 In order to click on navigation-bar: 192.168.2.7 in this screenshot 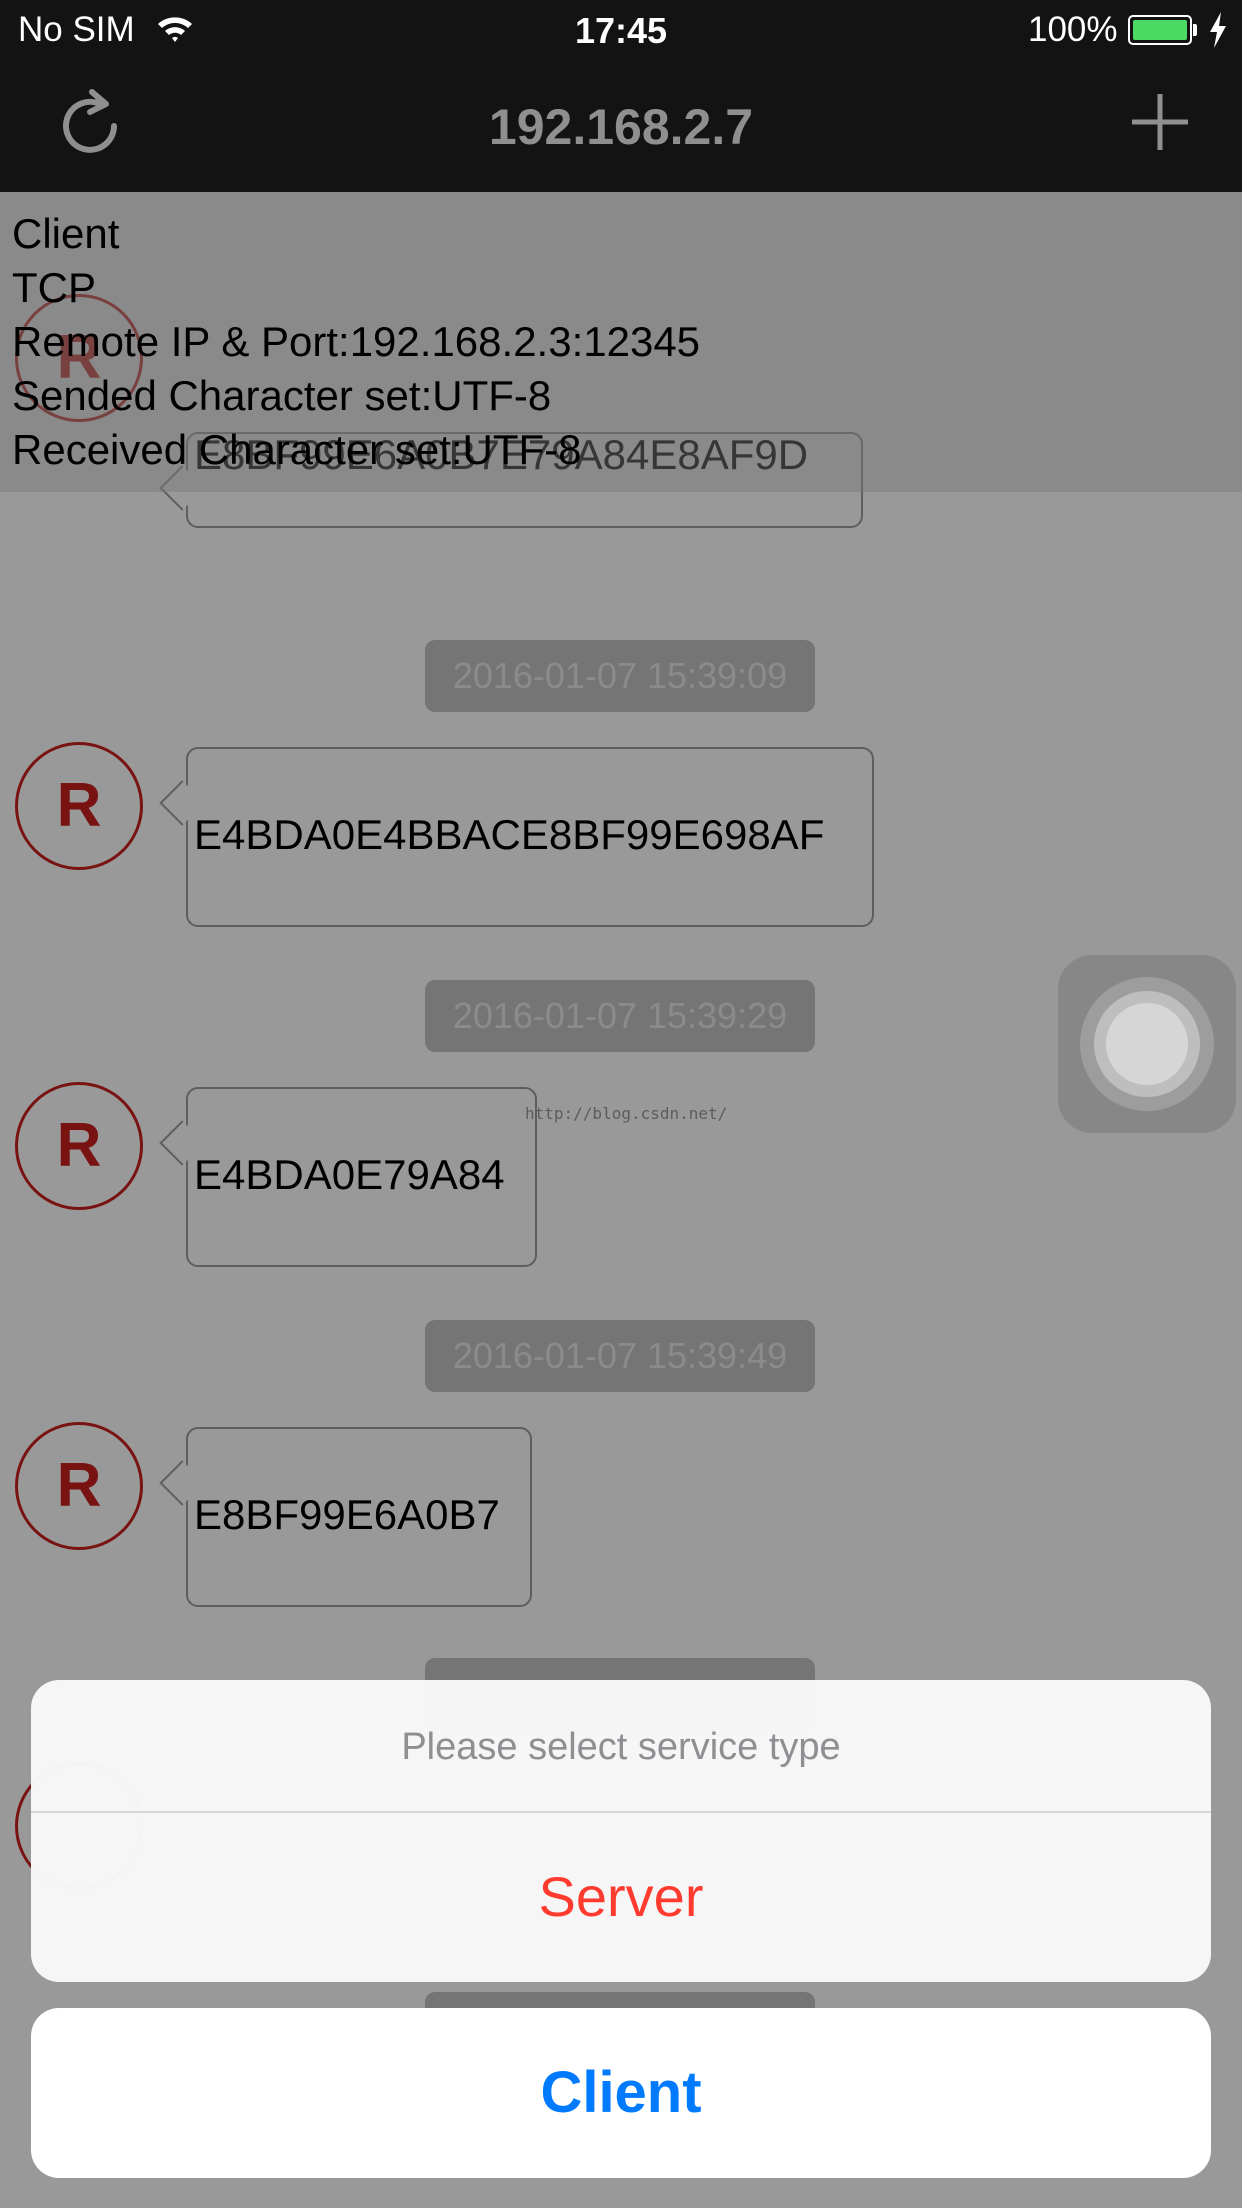, I will do `click(621, 127)`.